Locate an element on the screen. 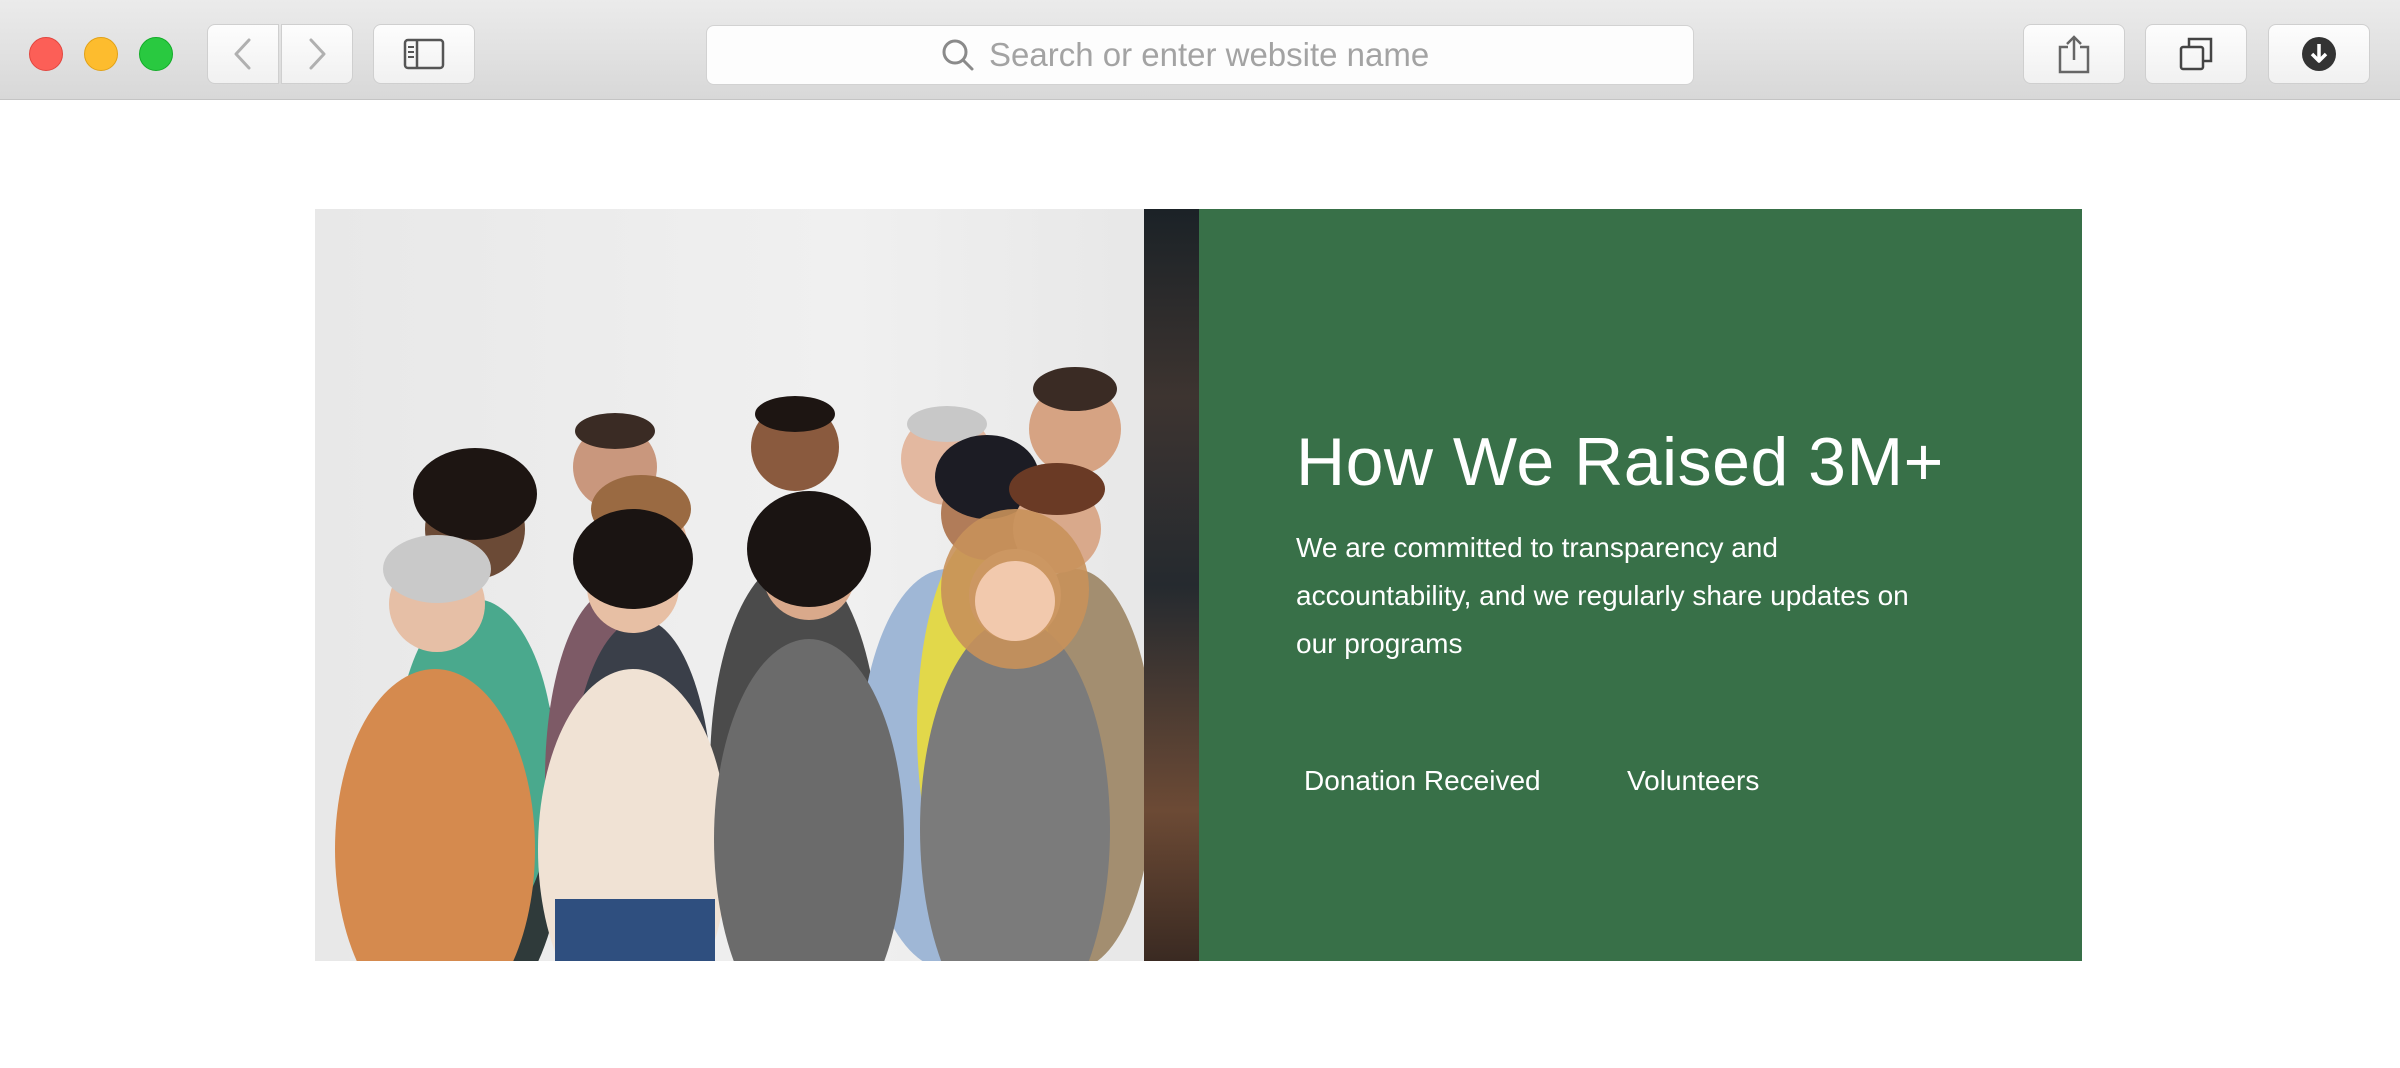  impact-title: How We Raised 3M+ is located at coordinates (1620, 462).